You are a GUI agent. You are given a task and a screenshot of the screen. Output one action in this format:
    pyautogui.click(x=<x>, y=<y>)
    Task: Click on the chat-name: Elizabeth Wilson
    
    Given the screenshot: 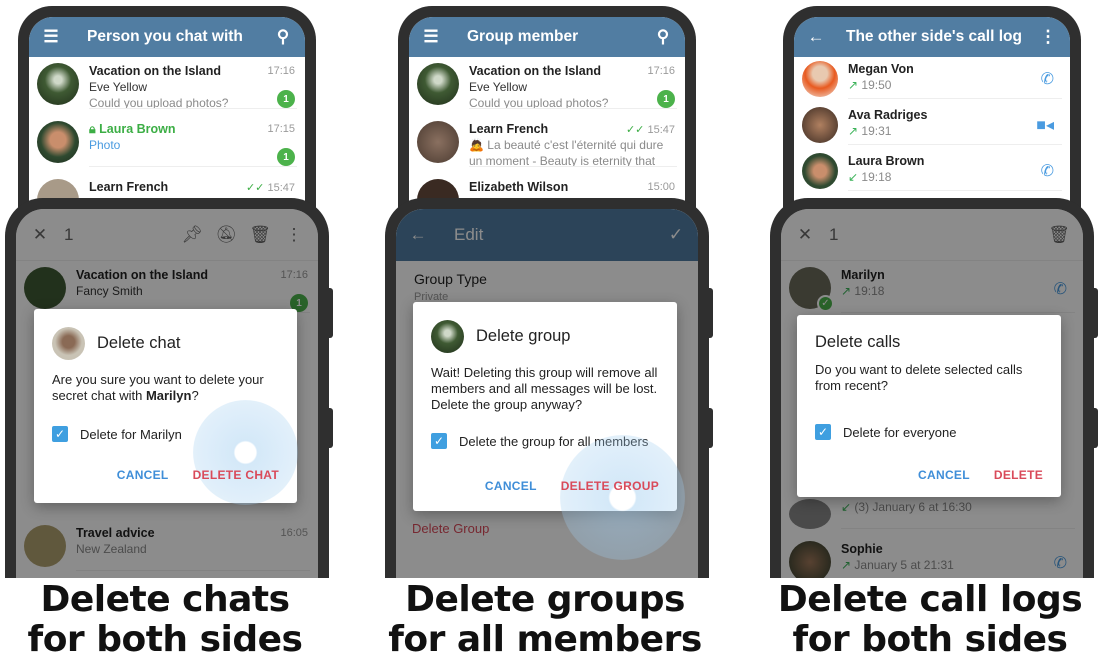 What is the action you would take?
    pyautogui.click(x=519, y=187)
    